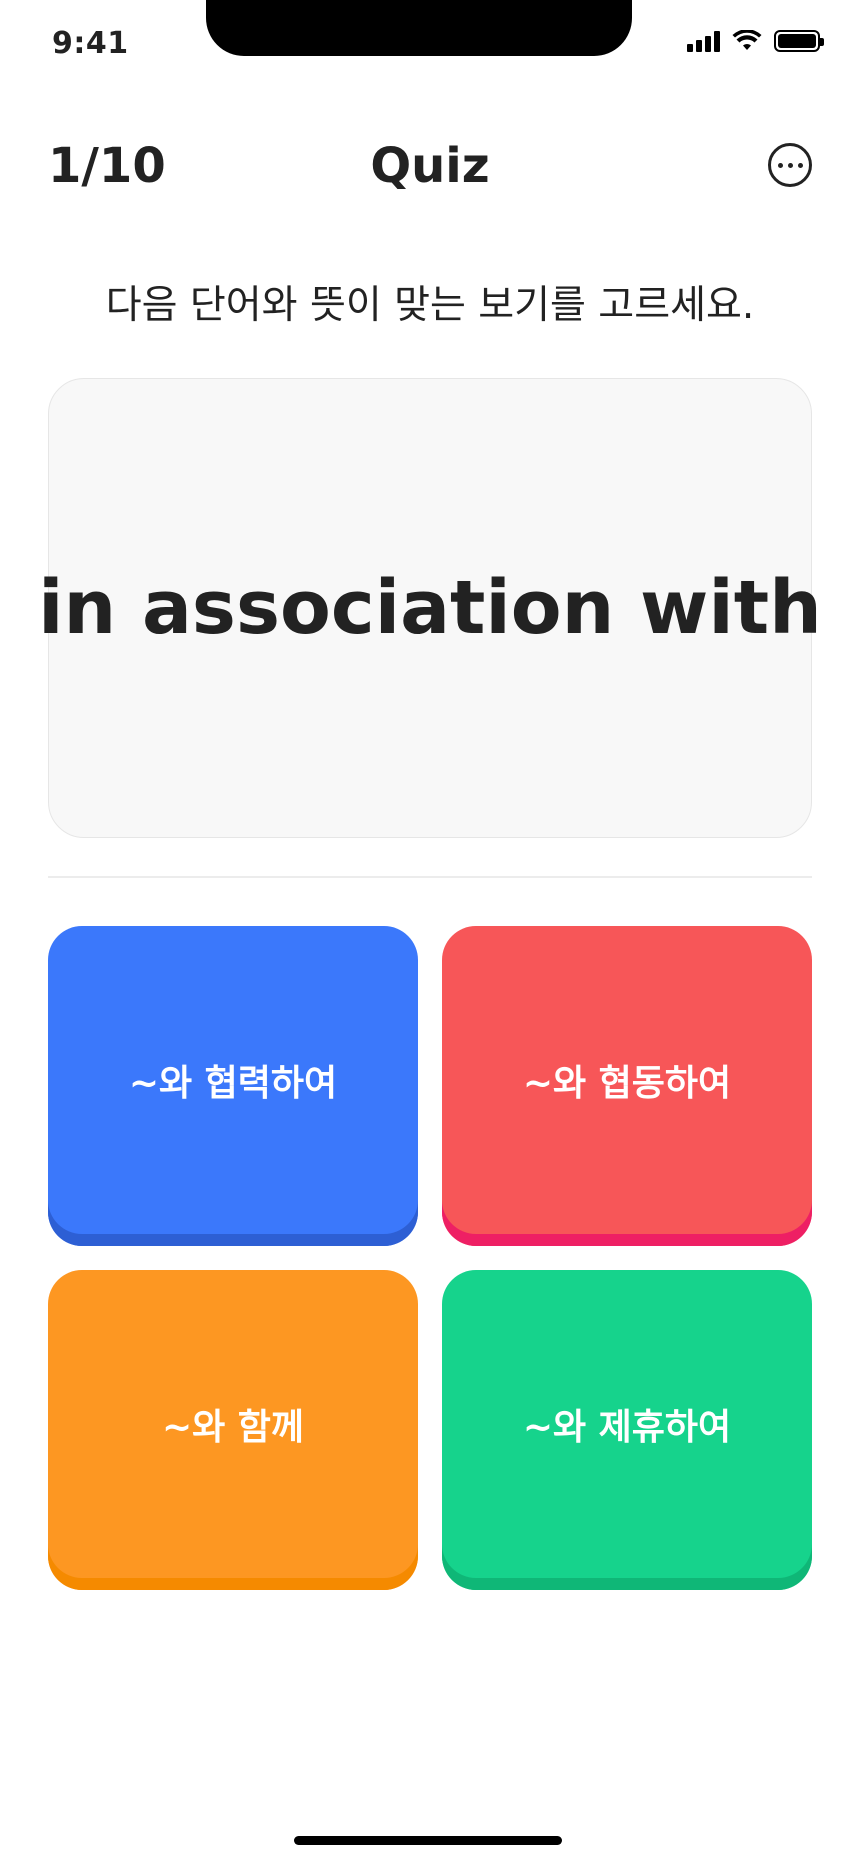 Image resolution: width=860 pixels, height=1864 pixels. I want to click on question-word: in association with, so click(430, 608).